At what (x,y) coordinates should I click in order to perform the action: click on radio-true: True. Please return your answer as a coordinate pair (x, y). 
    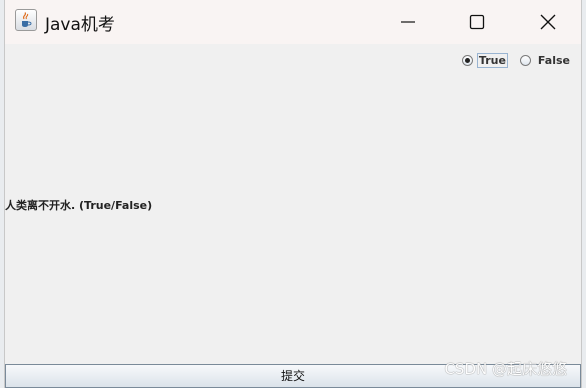
    Looking at the image, I should click on (484, 60).